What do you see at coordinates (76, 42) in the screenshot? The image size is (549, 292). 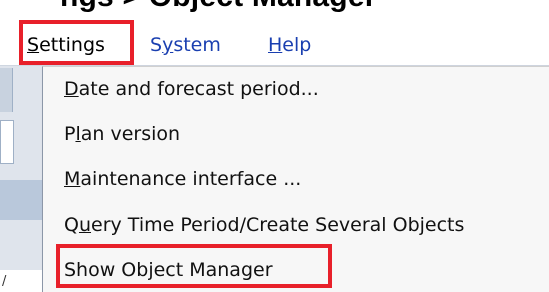 I see `highlight-box-settings` at bounding box center [76, 42].